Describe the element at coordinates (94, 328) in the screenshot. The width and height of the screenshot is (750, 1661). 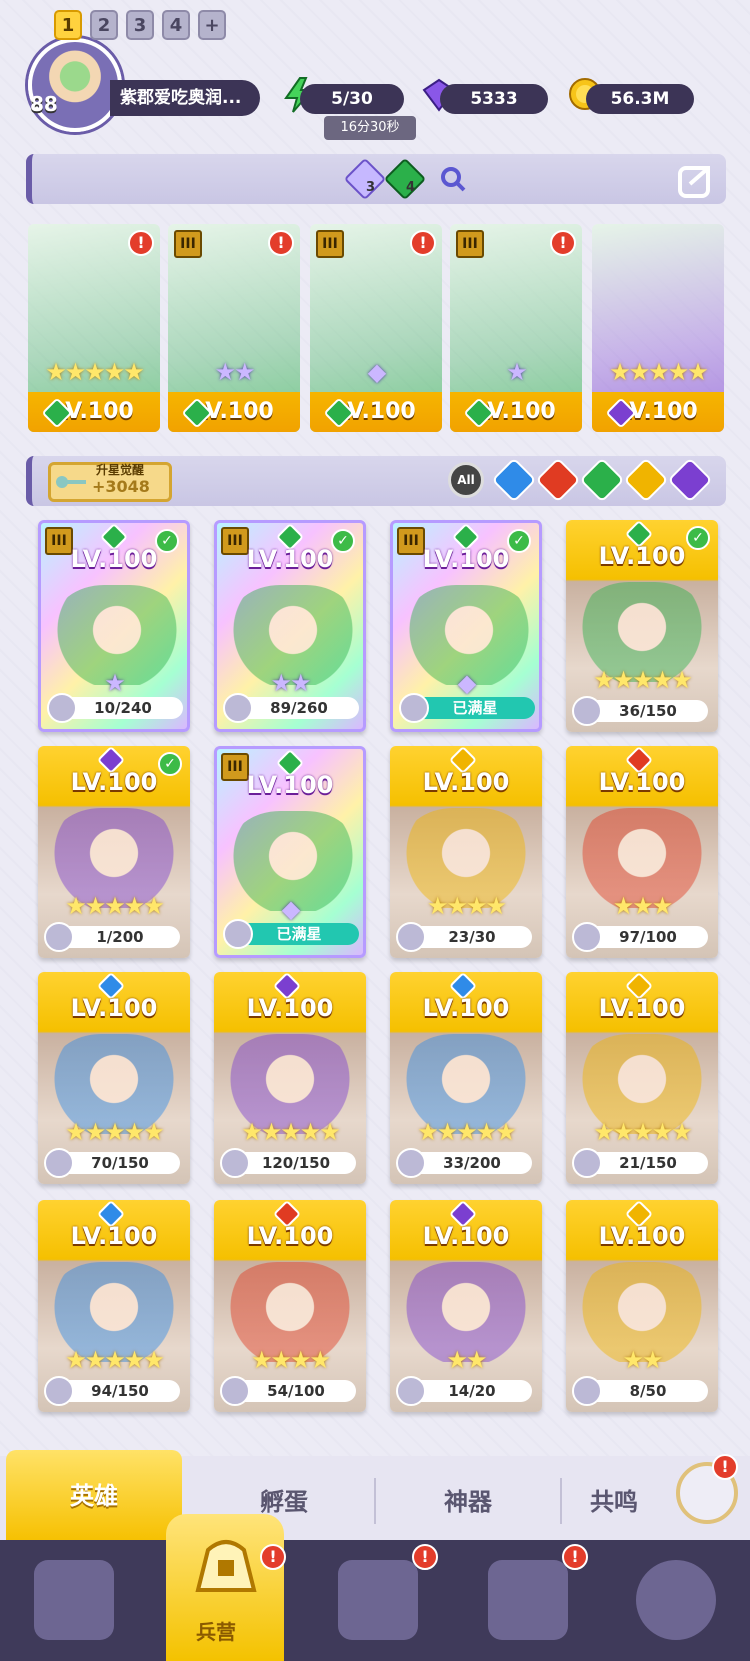
I see `team-hero-card: ★★★★★ LV.100 !` at that location.